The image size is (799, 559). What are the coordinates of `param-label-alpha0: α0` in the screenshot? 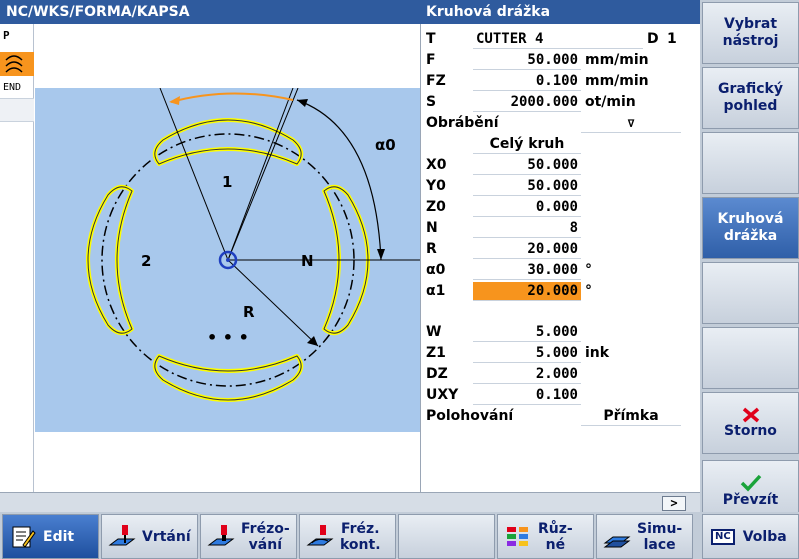 It's located at (436, 270).